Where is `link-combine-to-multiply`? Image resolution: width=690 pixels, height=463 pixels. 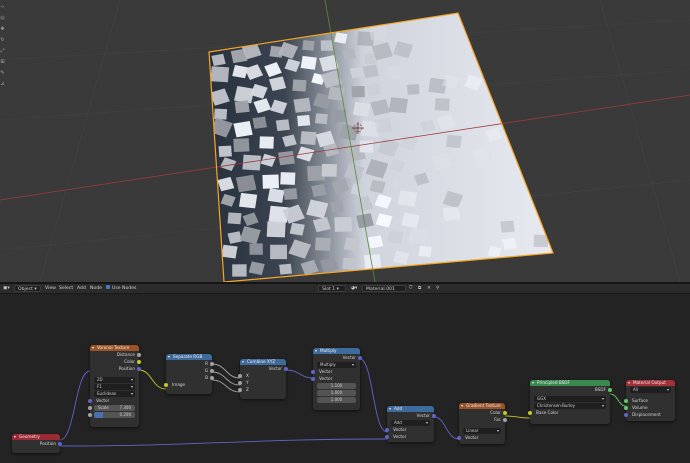
link-combine-to-multiply is located at coordinates (299, 374).